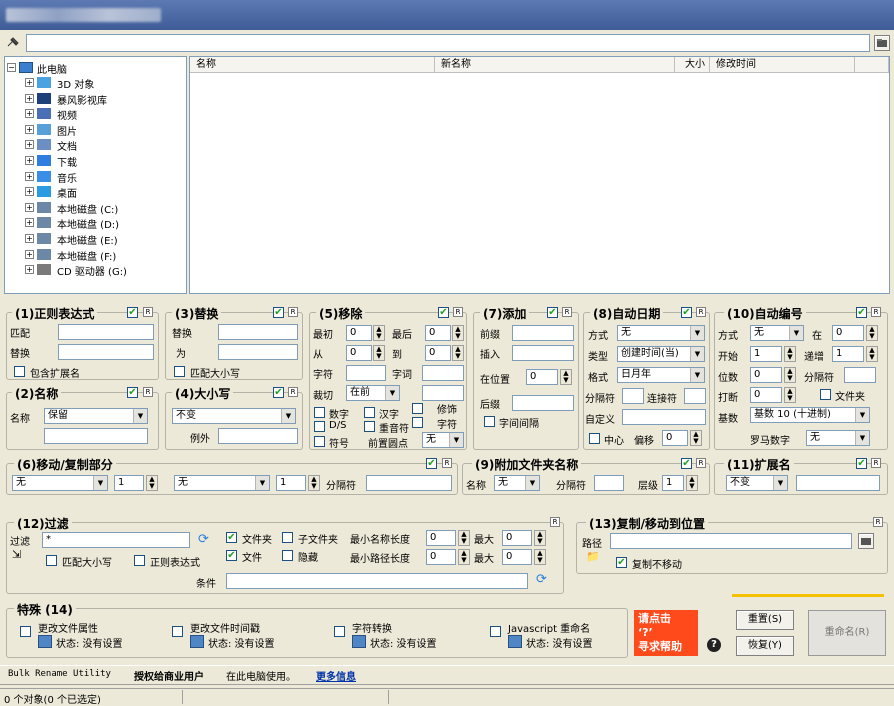 The width and height of the screenshot is (894, 706). What do you see at coordinates (861, 463) in the screenshot?
I see `extension-enable-checkbox: ✔` at bounding box center [861, 463].